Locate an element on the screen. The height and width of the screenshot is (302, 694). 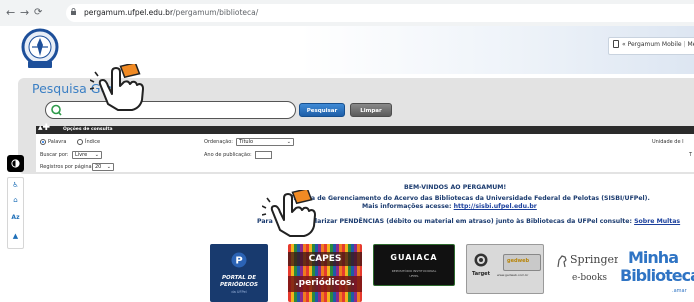
tile2-line2: .periódicos. is located at coordinates (325, 283).